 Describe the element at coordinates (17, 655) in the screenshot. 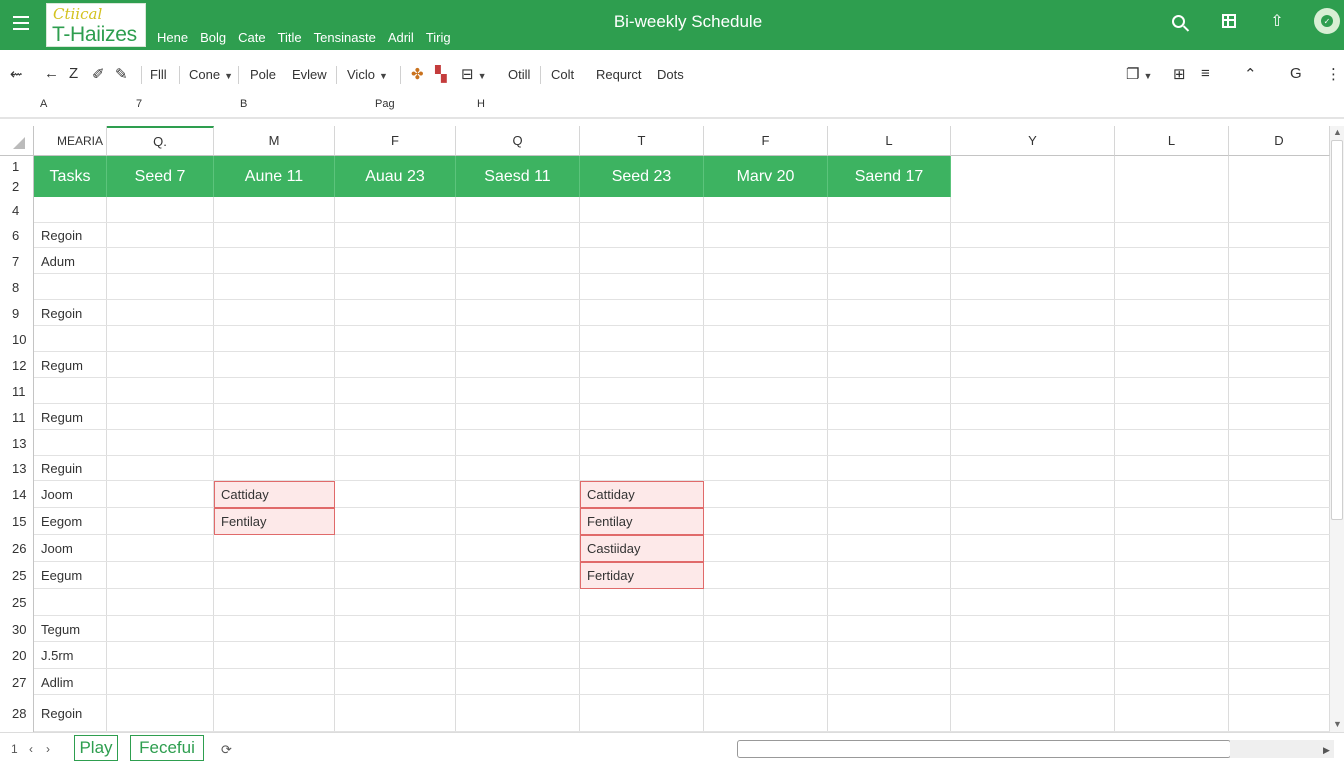

I see `row-header: 20` at that location.